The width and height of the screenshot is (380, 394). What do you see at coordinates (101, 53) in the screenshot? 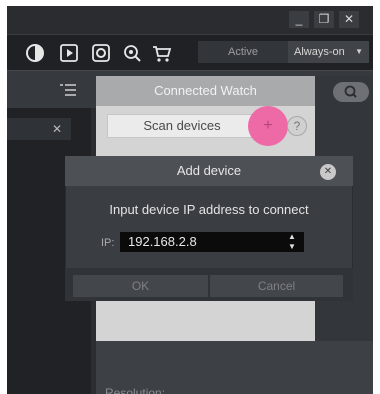
I see `record-icon` at bounding box center [101, 53].